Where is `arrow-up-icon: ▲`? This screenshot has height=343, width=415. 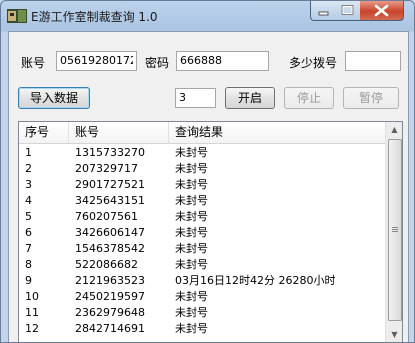
arrow-up-icon: ▲ is located at coordinates (394, 130).